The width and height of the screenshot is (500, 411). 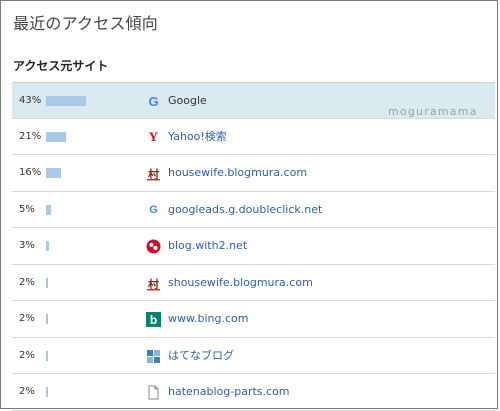 I want to click on site-link: blog.with2.net, so click(x=207, y=246).